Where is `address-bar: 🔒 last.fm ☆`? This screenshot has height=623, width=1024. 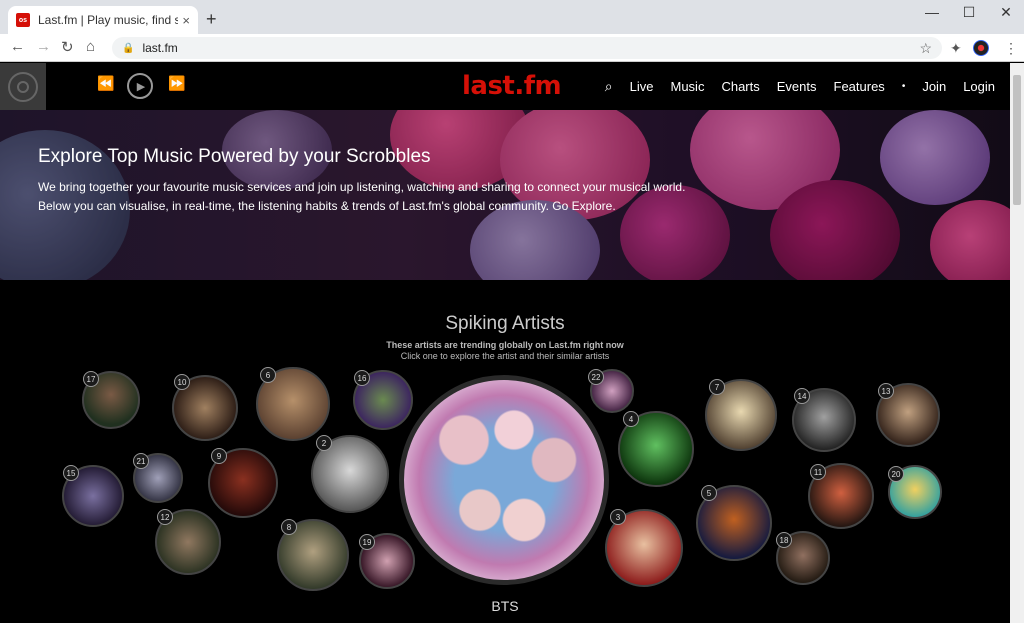
address-bar: 🔒 last.fm ☆ is located at coordinates (527, 48).